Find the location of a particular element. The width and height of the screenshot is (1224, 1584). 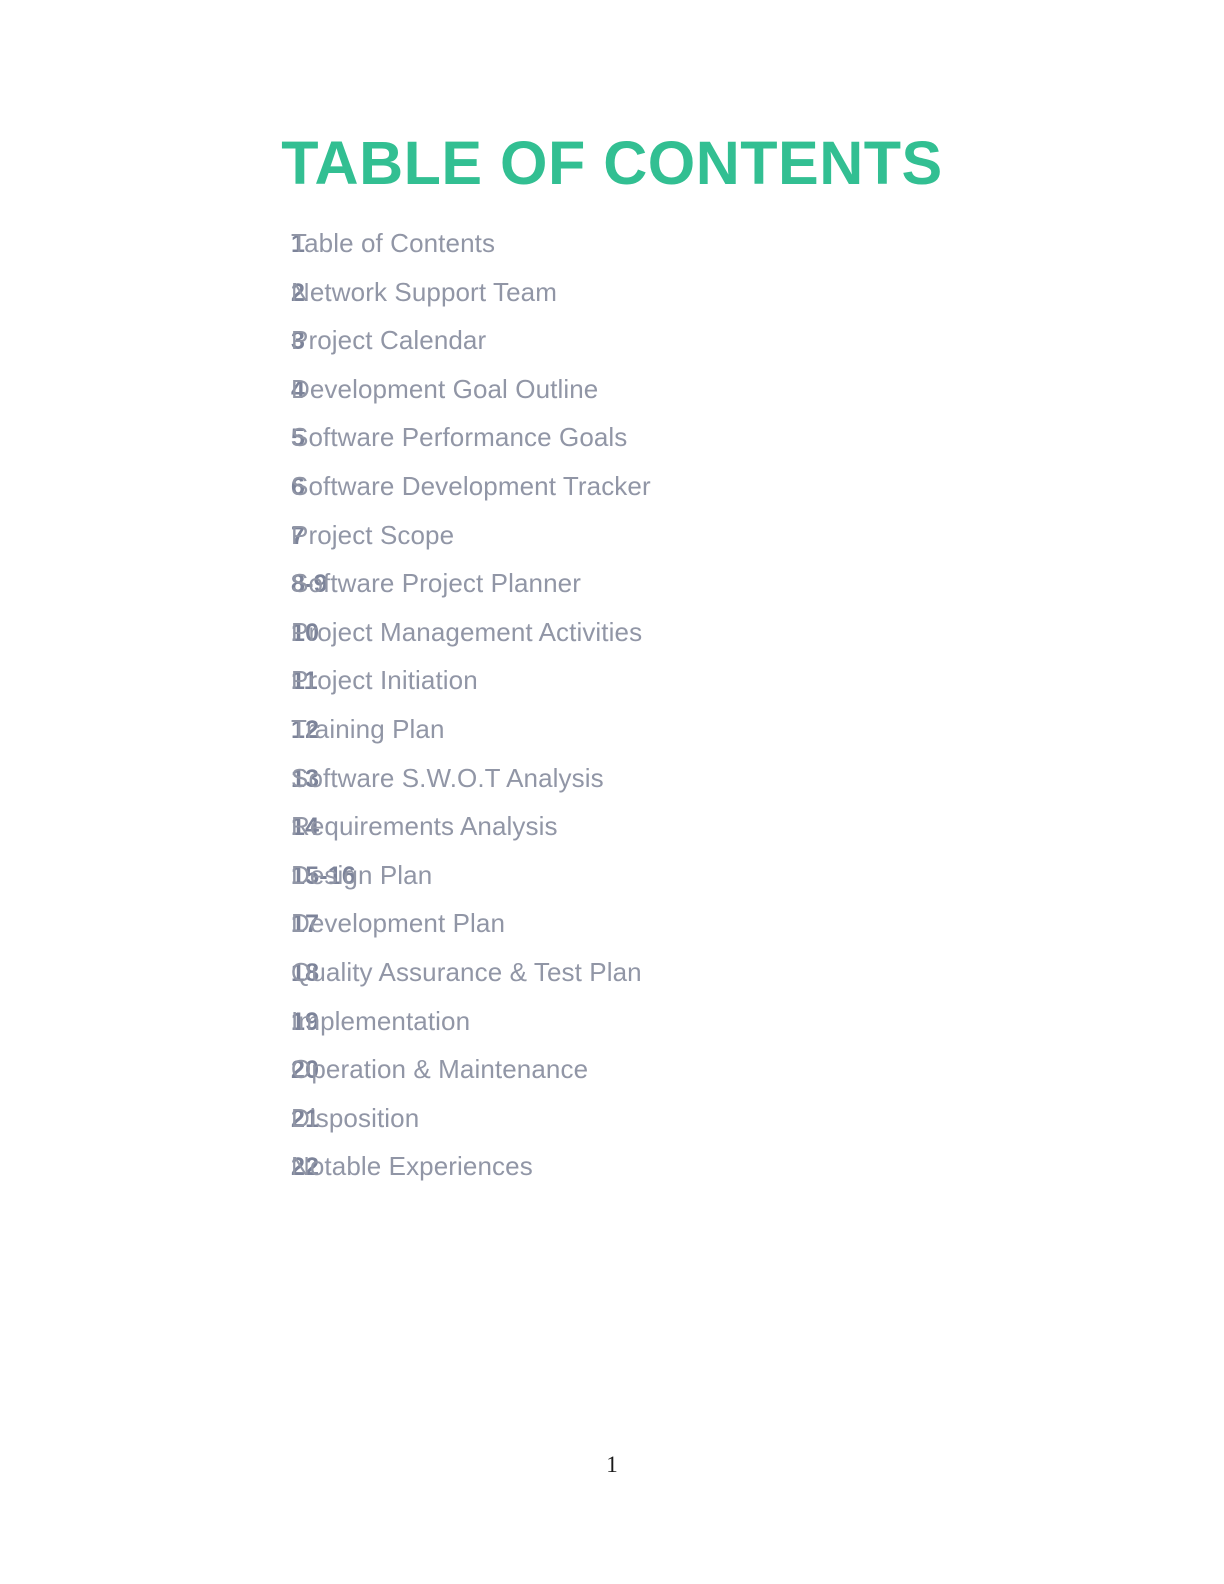

toc-entry-label: Operation & Maintenance is located at coordinates (440, 1069).